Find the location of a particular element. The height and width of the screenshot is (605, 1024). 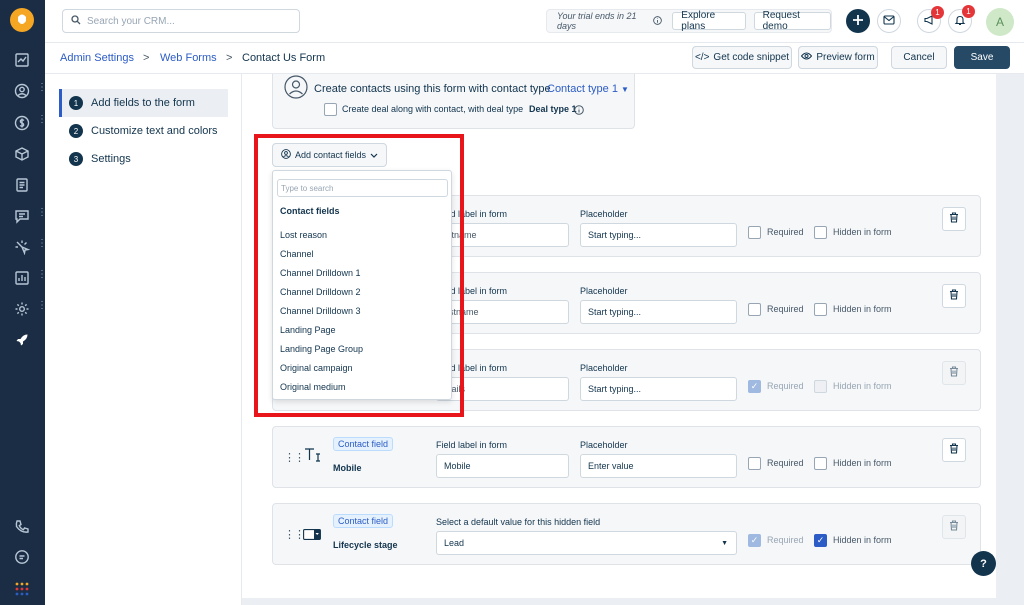

products-icon is located at coordinates (22, 154).